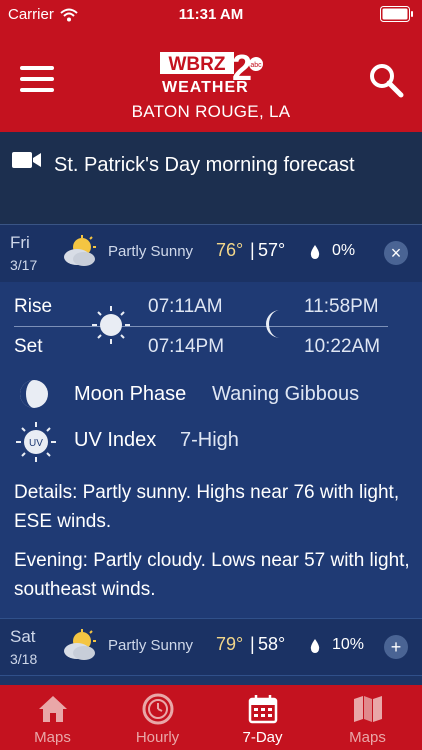 The height and width of the screenshot is (750, 422). Describe the element at coordinates (197, 64) in the screenshot. I see `logo-text-top: WBRZ` at that location.